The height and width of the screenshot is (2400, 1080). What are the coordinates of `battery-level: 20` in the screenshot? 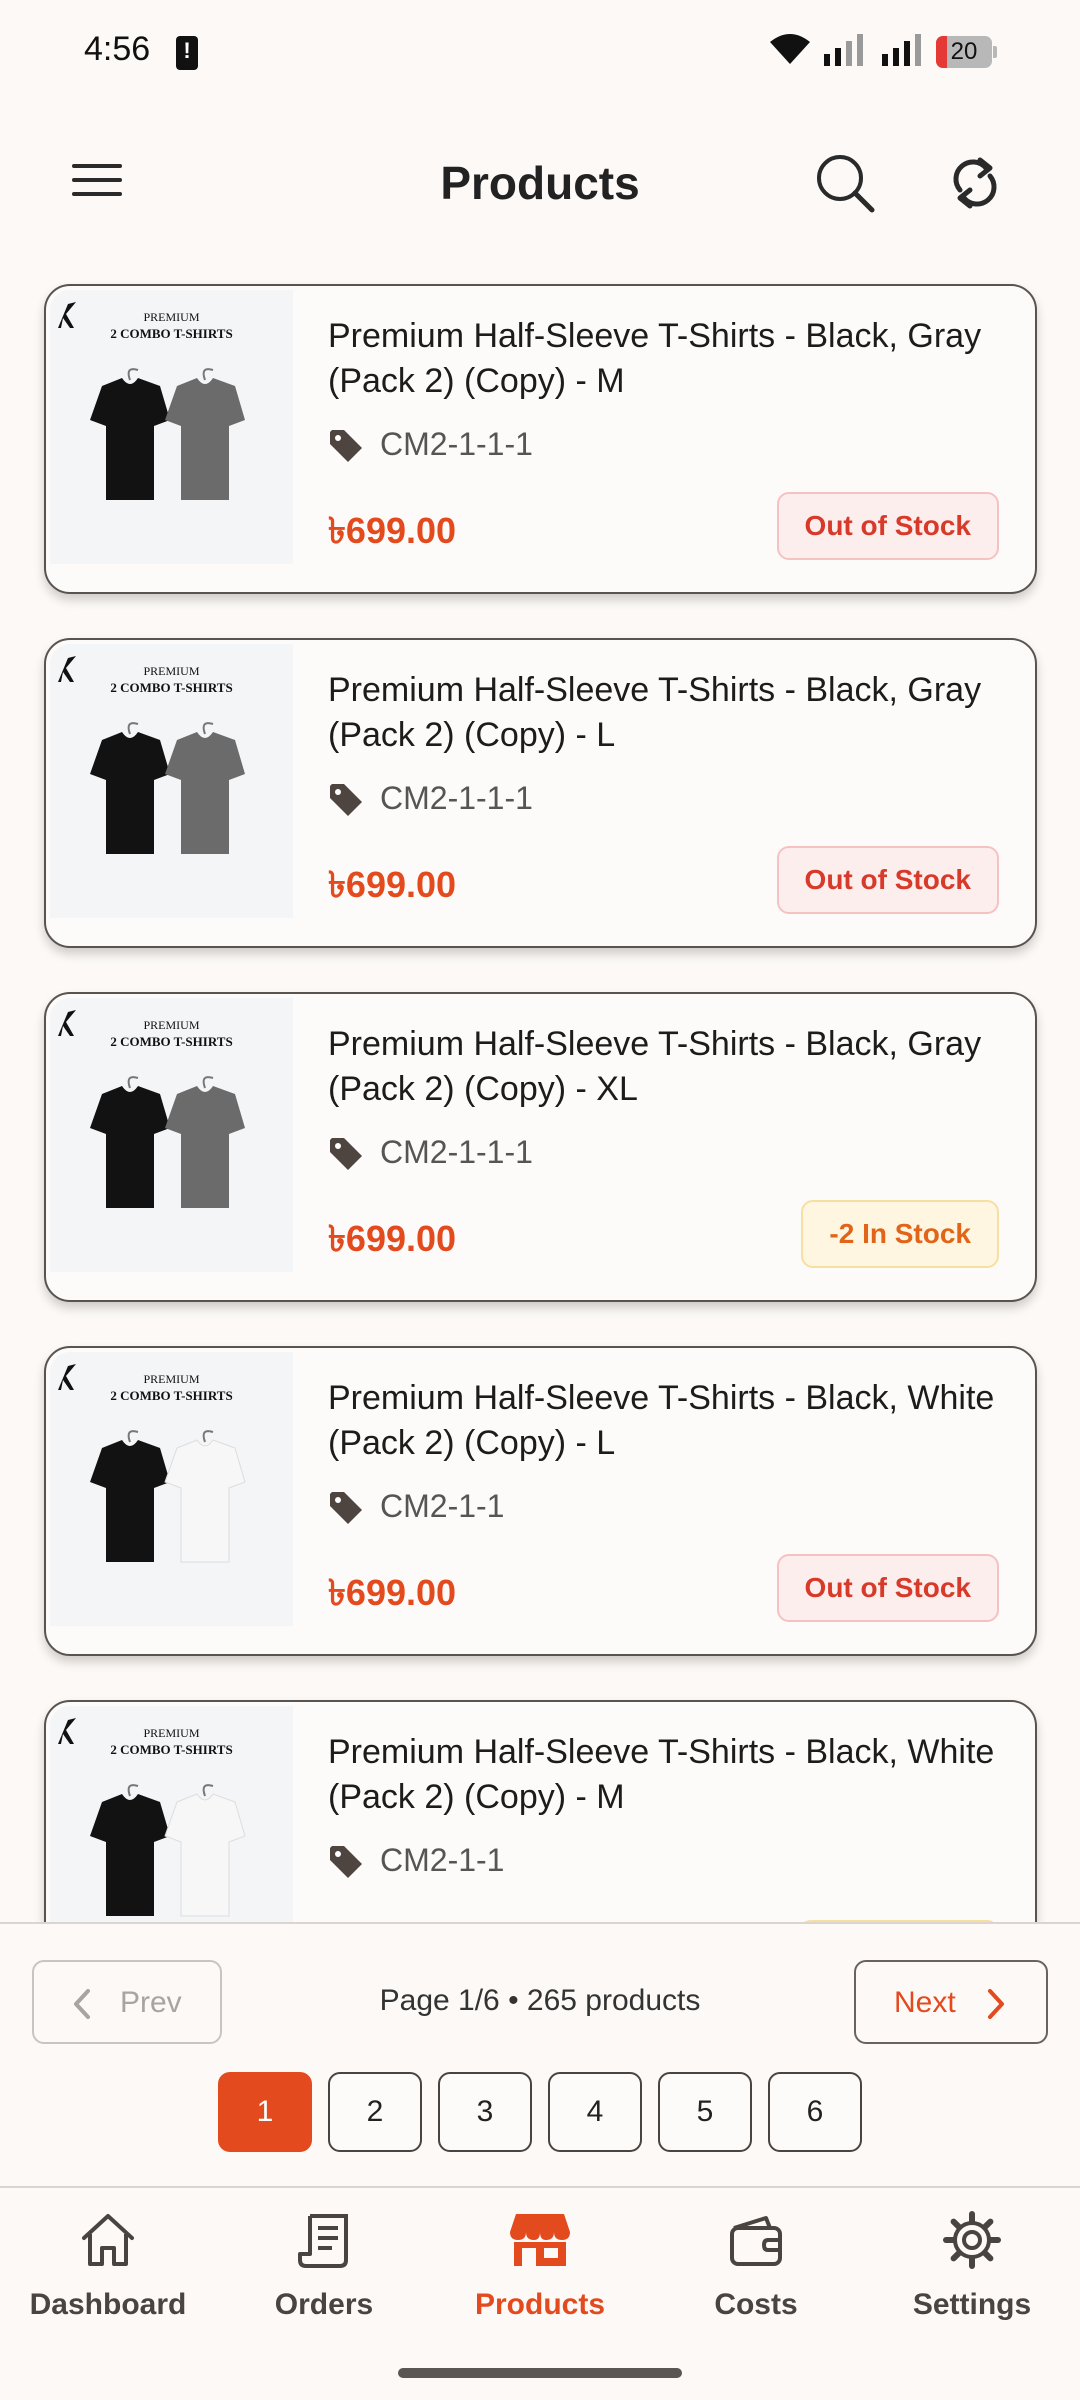 It's located at (964, 51).